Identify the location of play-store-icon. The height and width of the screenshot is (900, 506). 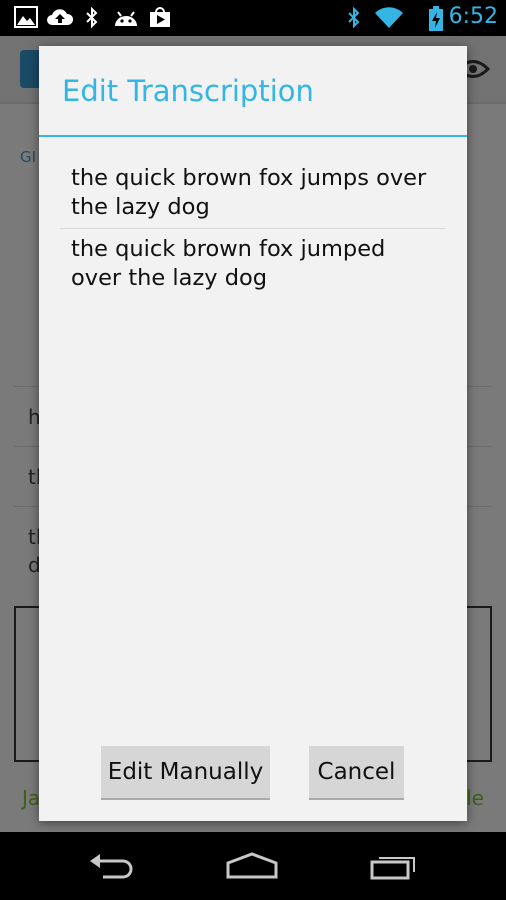
(160, 17).